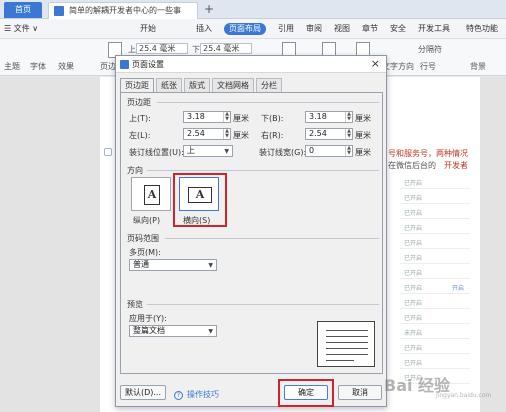 This screenshot has height=412, width=506. Describe the element at coordinates (207, 134) in the screenshot. I see `left-margin-input: 2.54 ▲ ▼` at that location.